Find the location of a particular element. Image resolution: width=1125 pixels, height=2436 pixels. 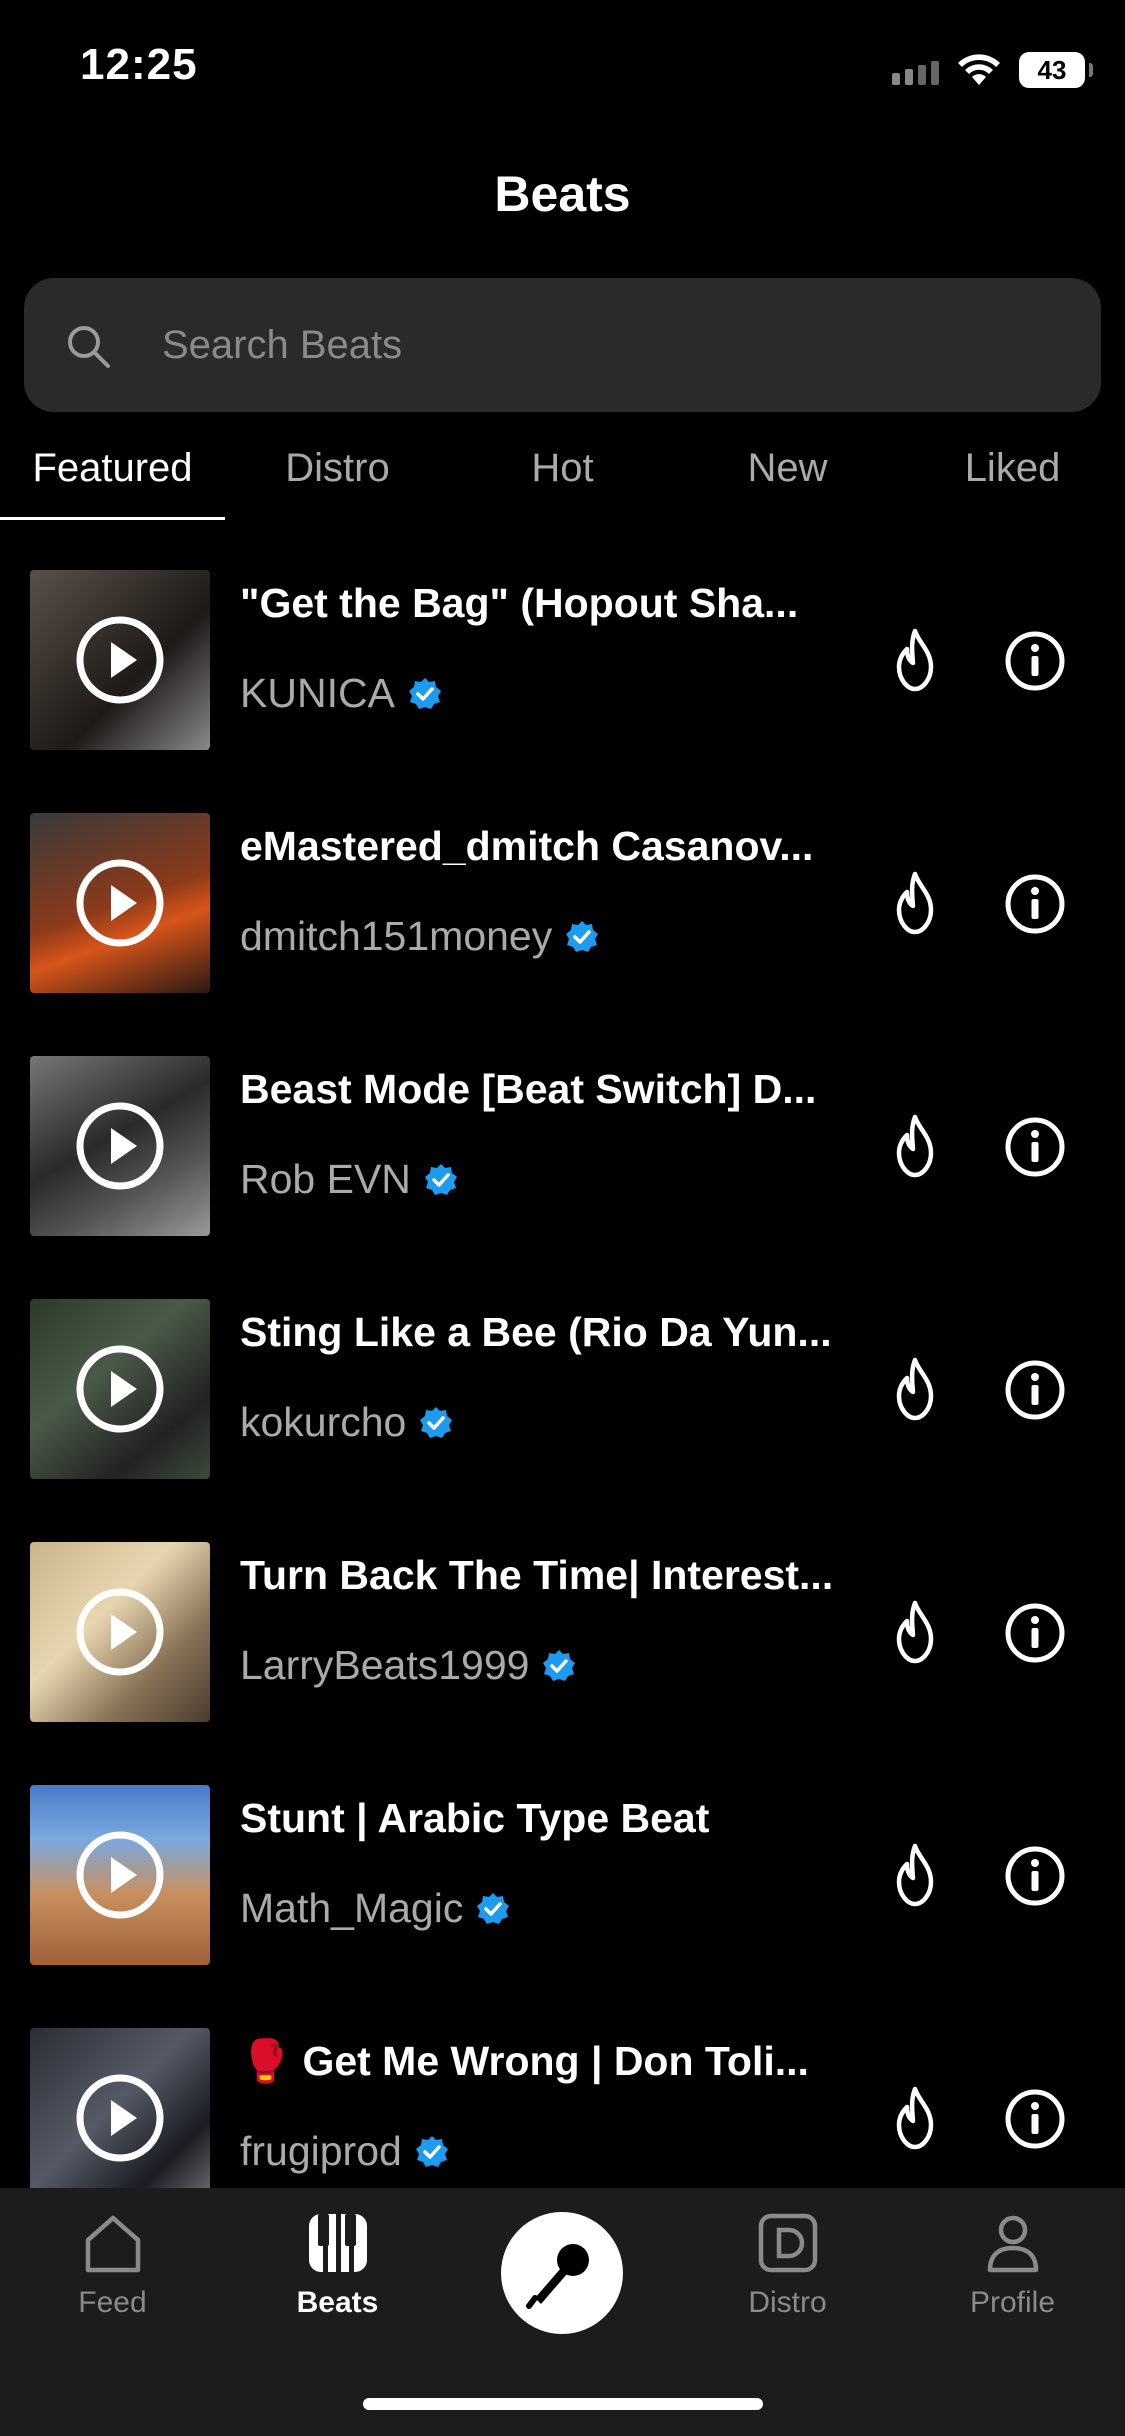

nav-label: Beats is located at coordinates (337, 2302).